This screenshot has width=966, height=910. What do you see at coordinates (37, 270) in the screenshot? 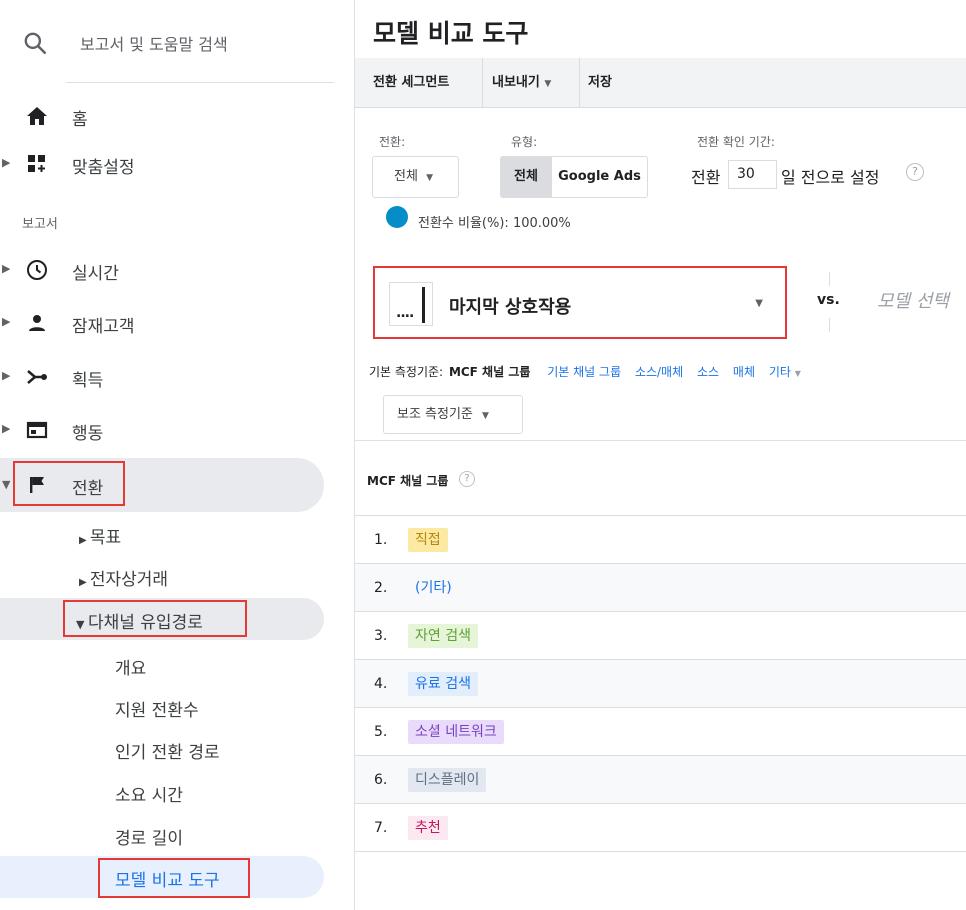
I see `clock-icon` at bounding box center [37, 270].